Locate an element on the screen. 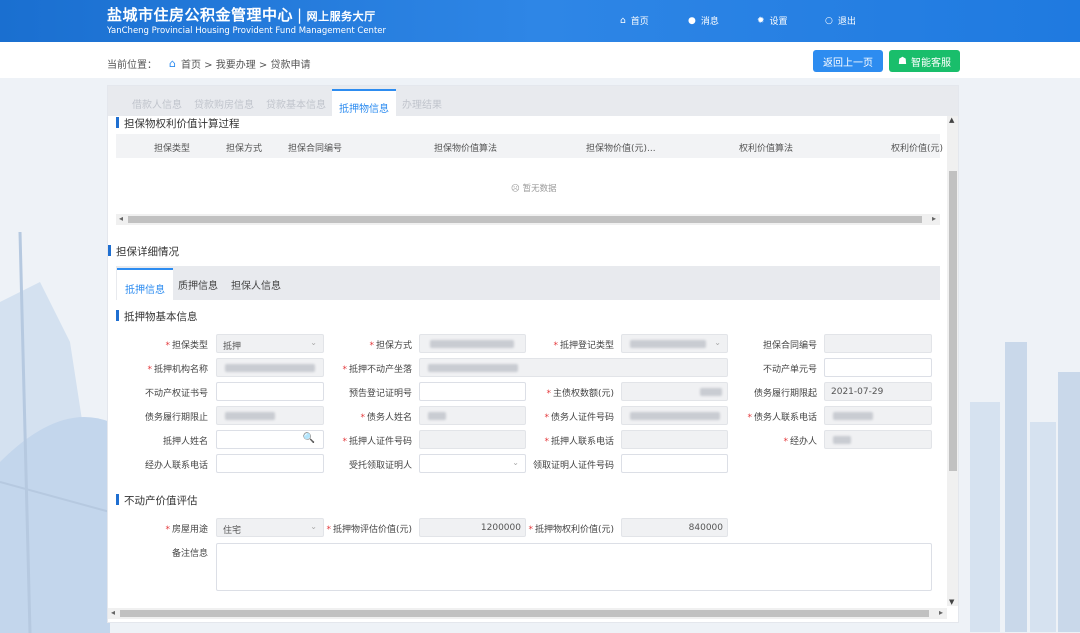 The image size is (1080, 633). nav-logout: ○ 退出 is located at coordinates (840, 21).